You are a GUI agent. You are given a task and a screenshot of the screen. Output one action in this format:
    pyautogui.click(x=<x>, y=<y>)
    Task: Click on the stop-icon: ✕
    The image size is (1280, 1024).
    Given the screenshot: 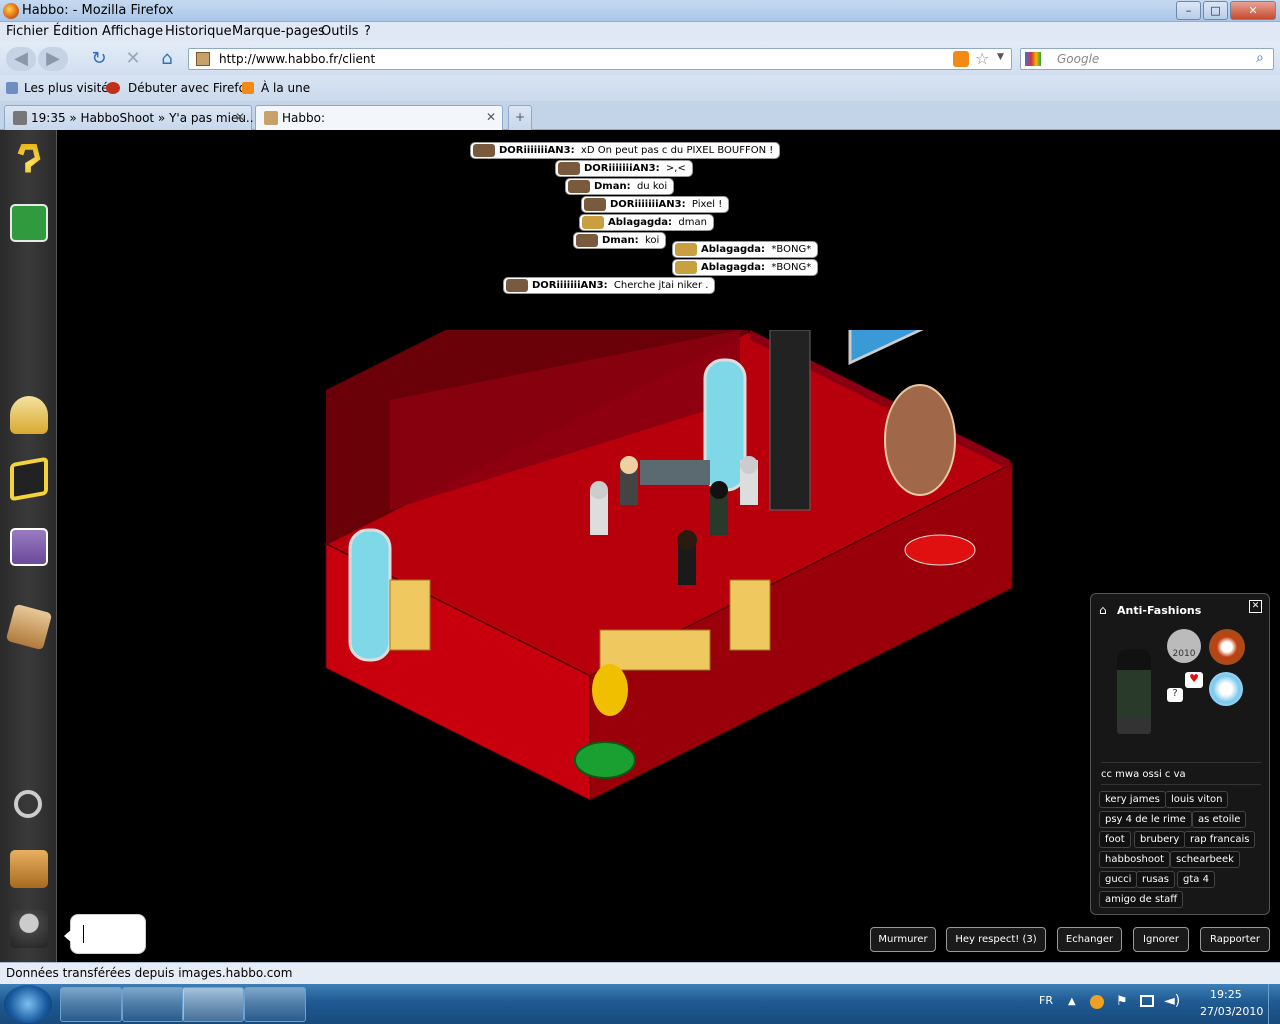 What is the action you would take?
    pyautogui.click(x=133, y=59)
    